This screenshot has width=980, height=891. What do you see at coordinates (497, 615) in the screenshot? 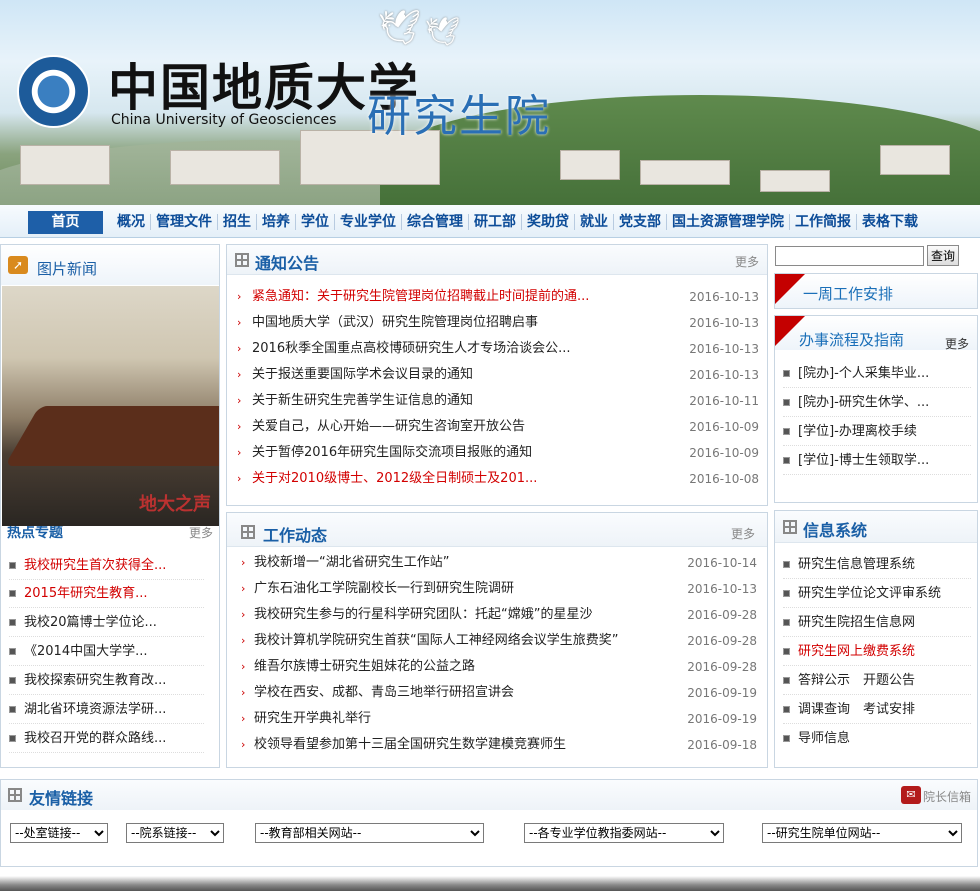
I see `work-item: › 我校研究生参与的行星科学研究团队：托起“嫦娥”的星星沙 2016-09-28` at bounding box center [497, 615].